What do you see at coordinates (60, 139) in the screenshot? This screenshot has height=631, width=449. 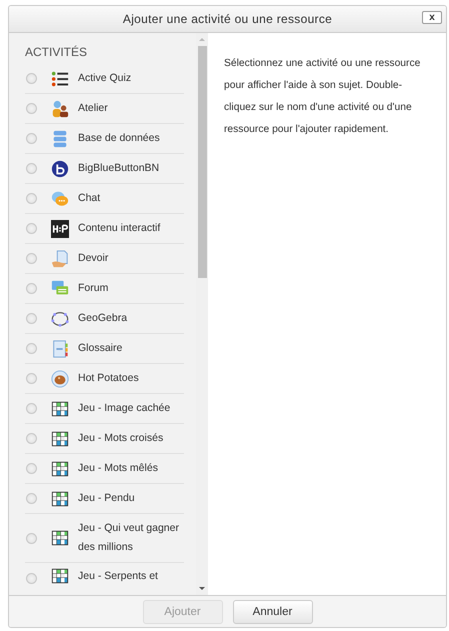 I see `database-icon` at bounding box center [60, 139].